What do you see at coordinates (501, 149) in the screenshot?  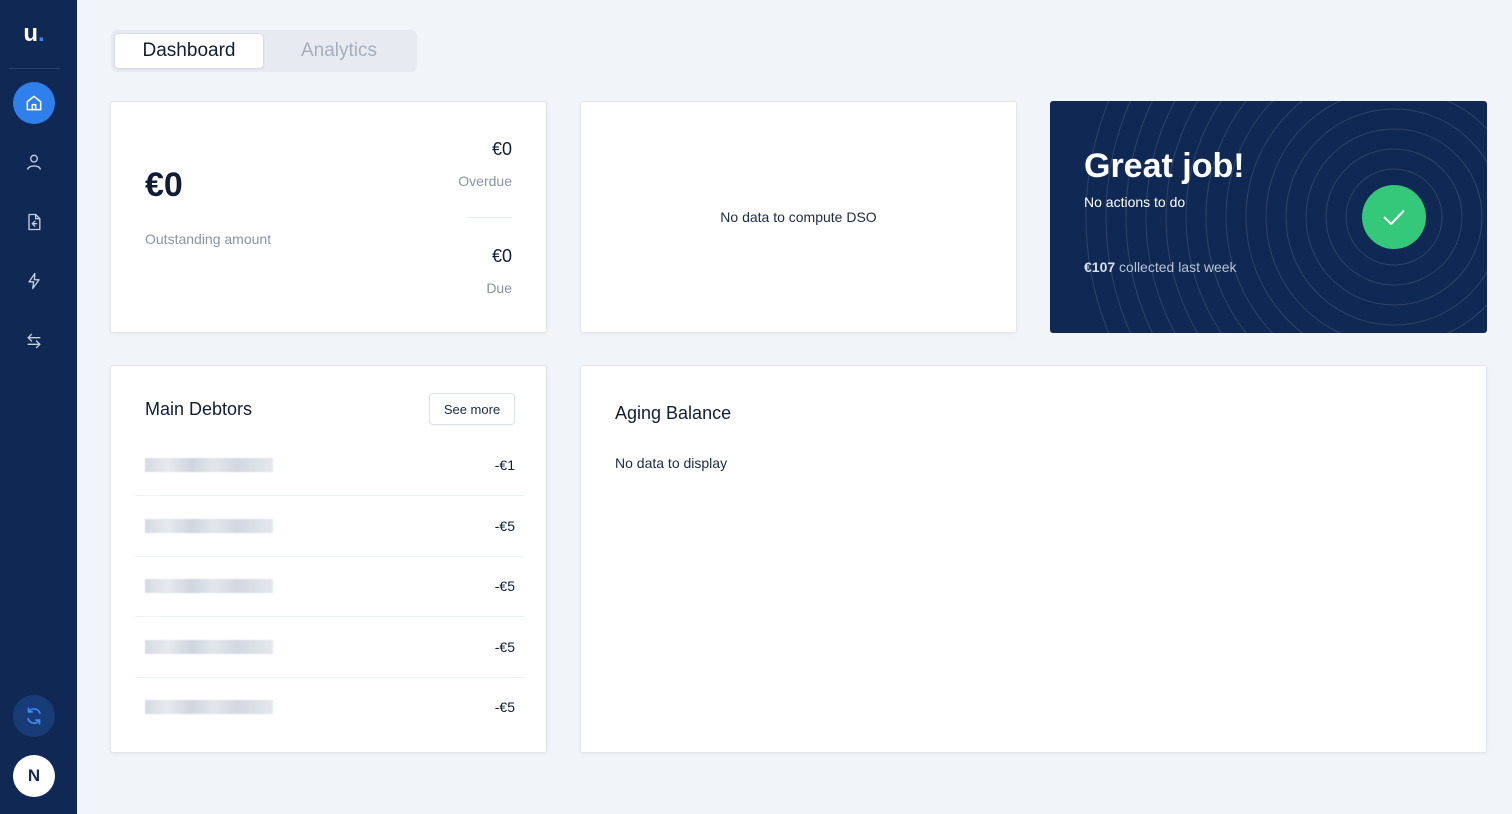 I see `overdue-amount-value: €0` at bounding box center [501, 149].